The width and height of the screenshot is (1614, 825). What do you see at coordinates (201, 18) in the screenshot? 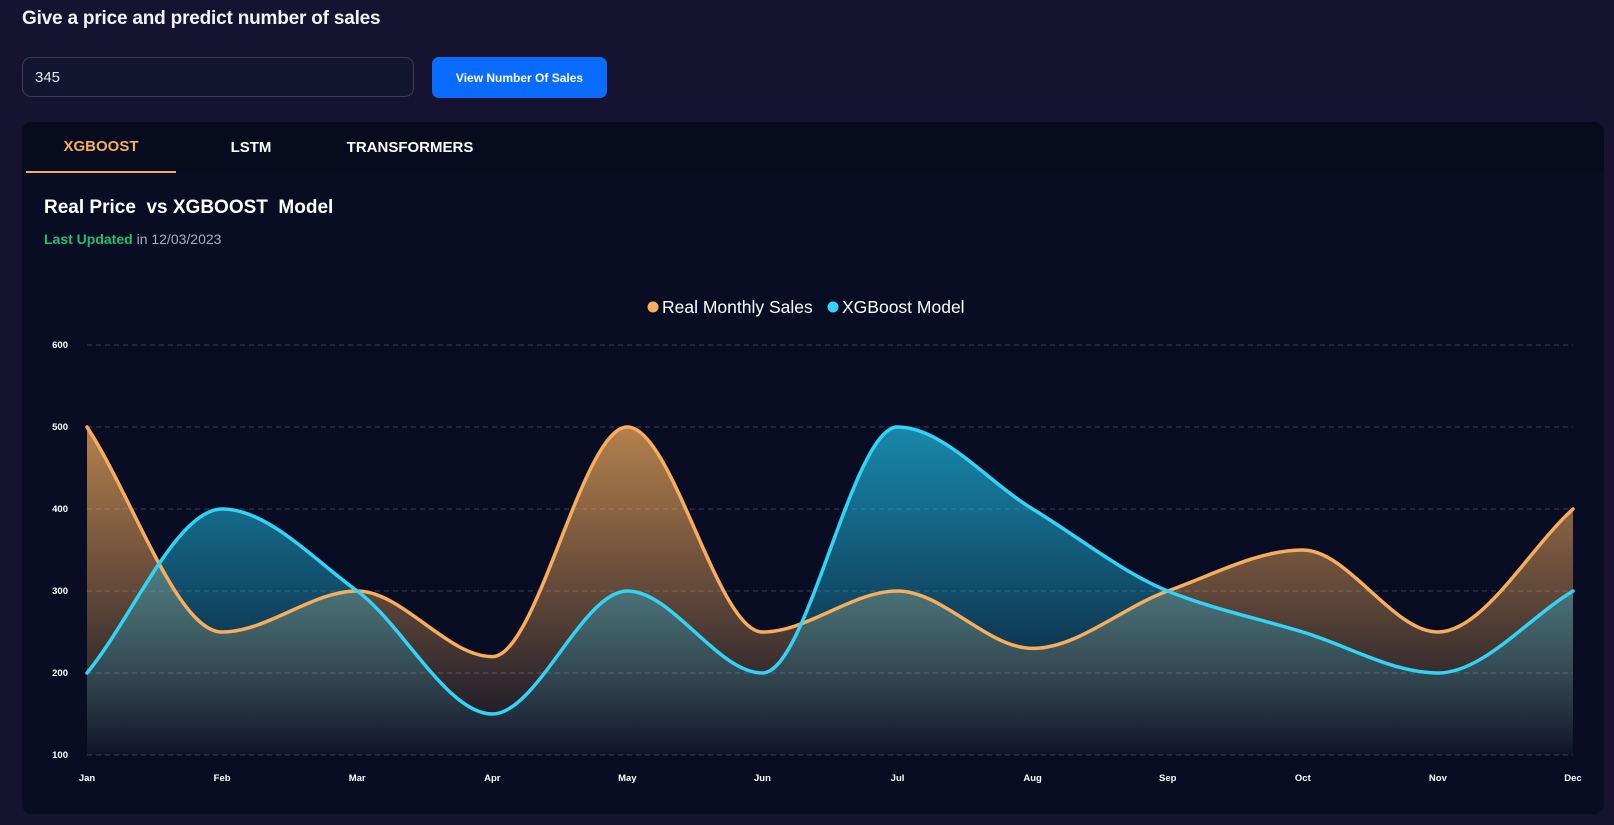
I see `page-title: Give a price and predict number of sales` at bounding box center [201, 18].